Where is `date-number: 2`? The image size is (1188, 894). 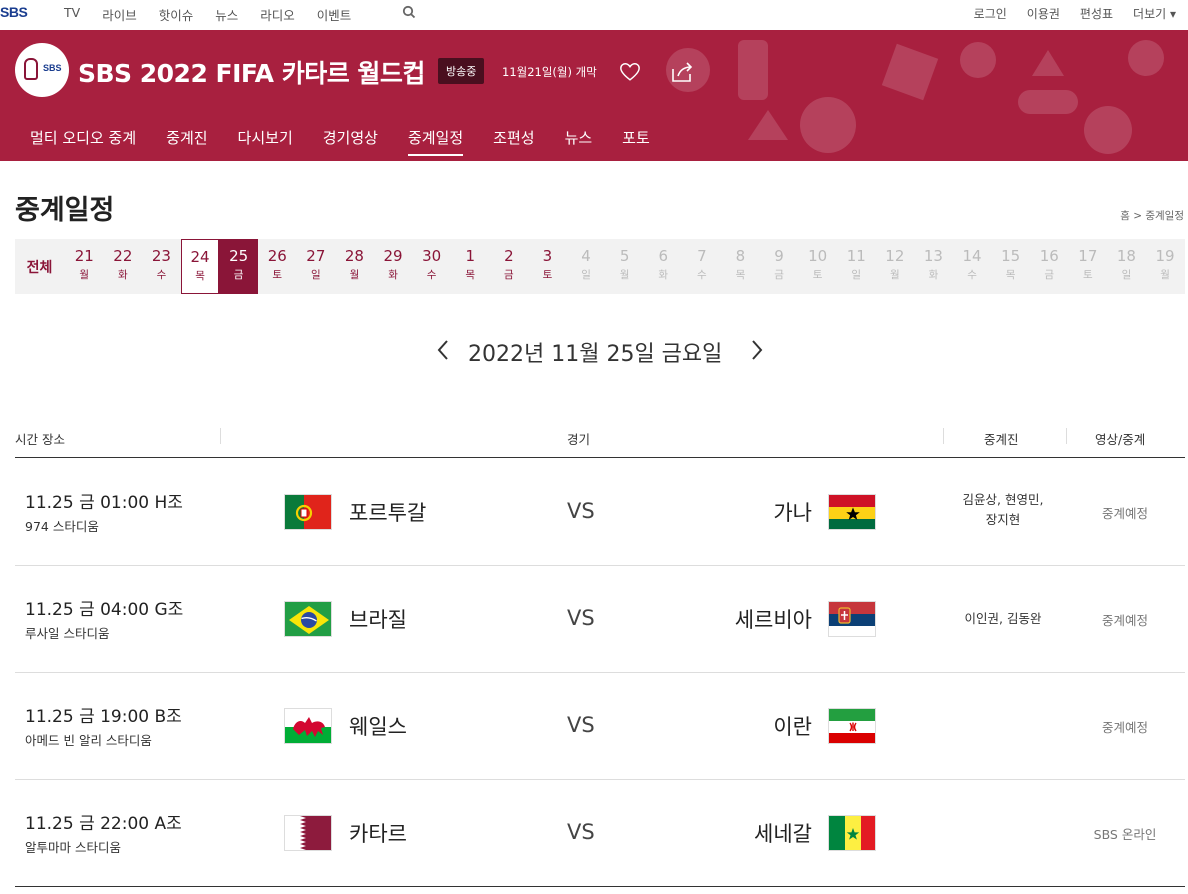 date-number: 2 is located at coordinates (509, 256).